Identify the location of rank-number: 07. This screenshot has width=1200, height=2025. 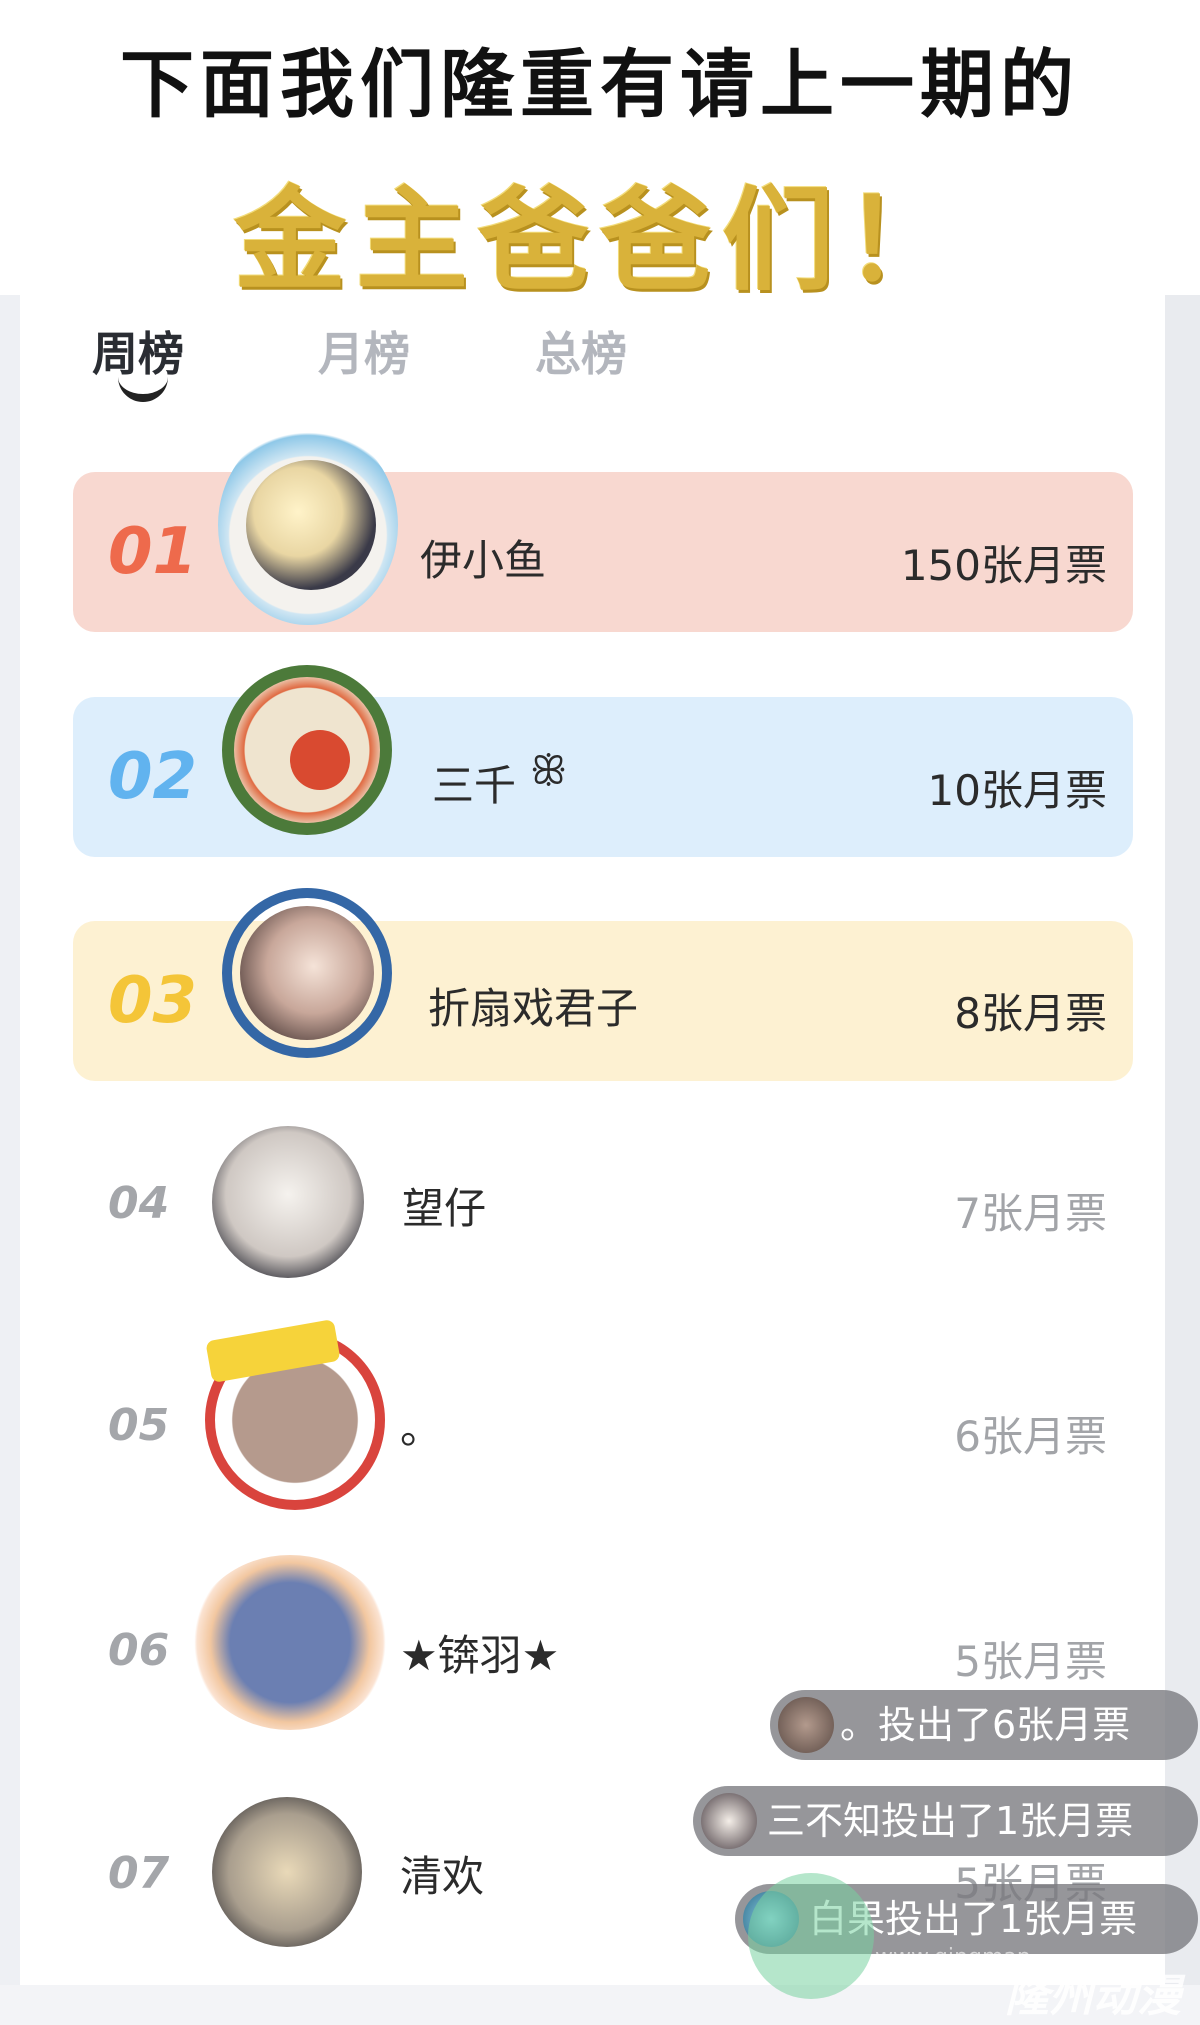
(139, 1873).